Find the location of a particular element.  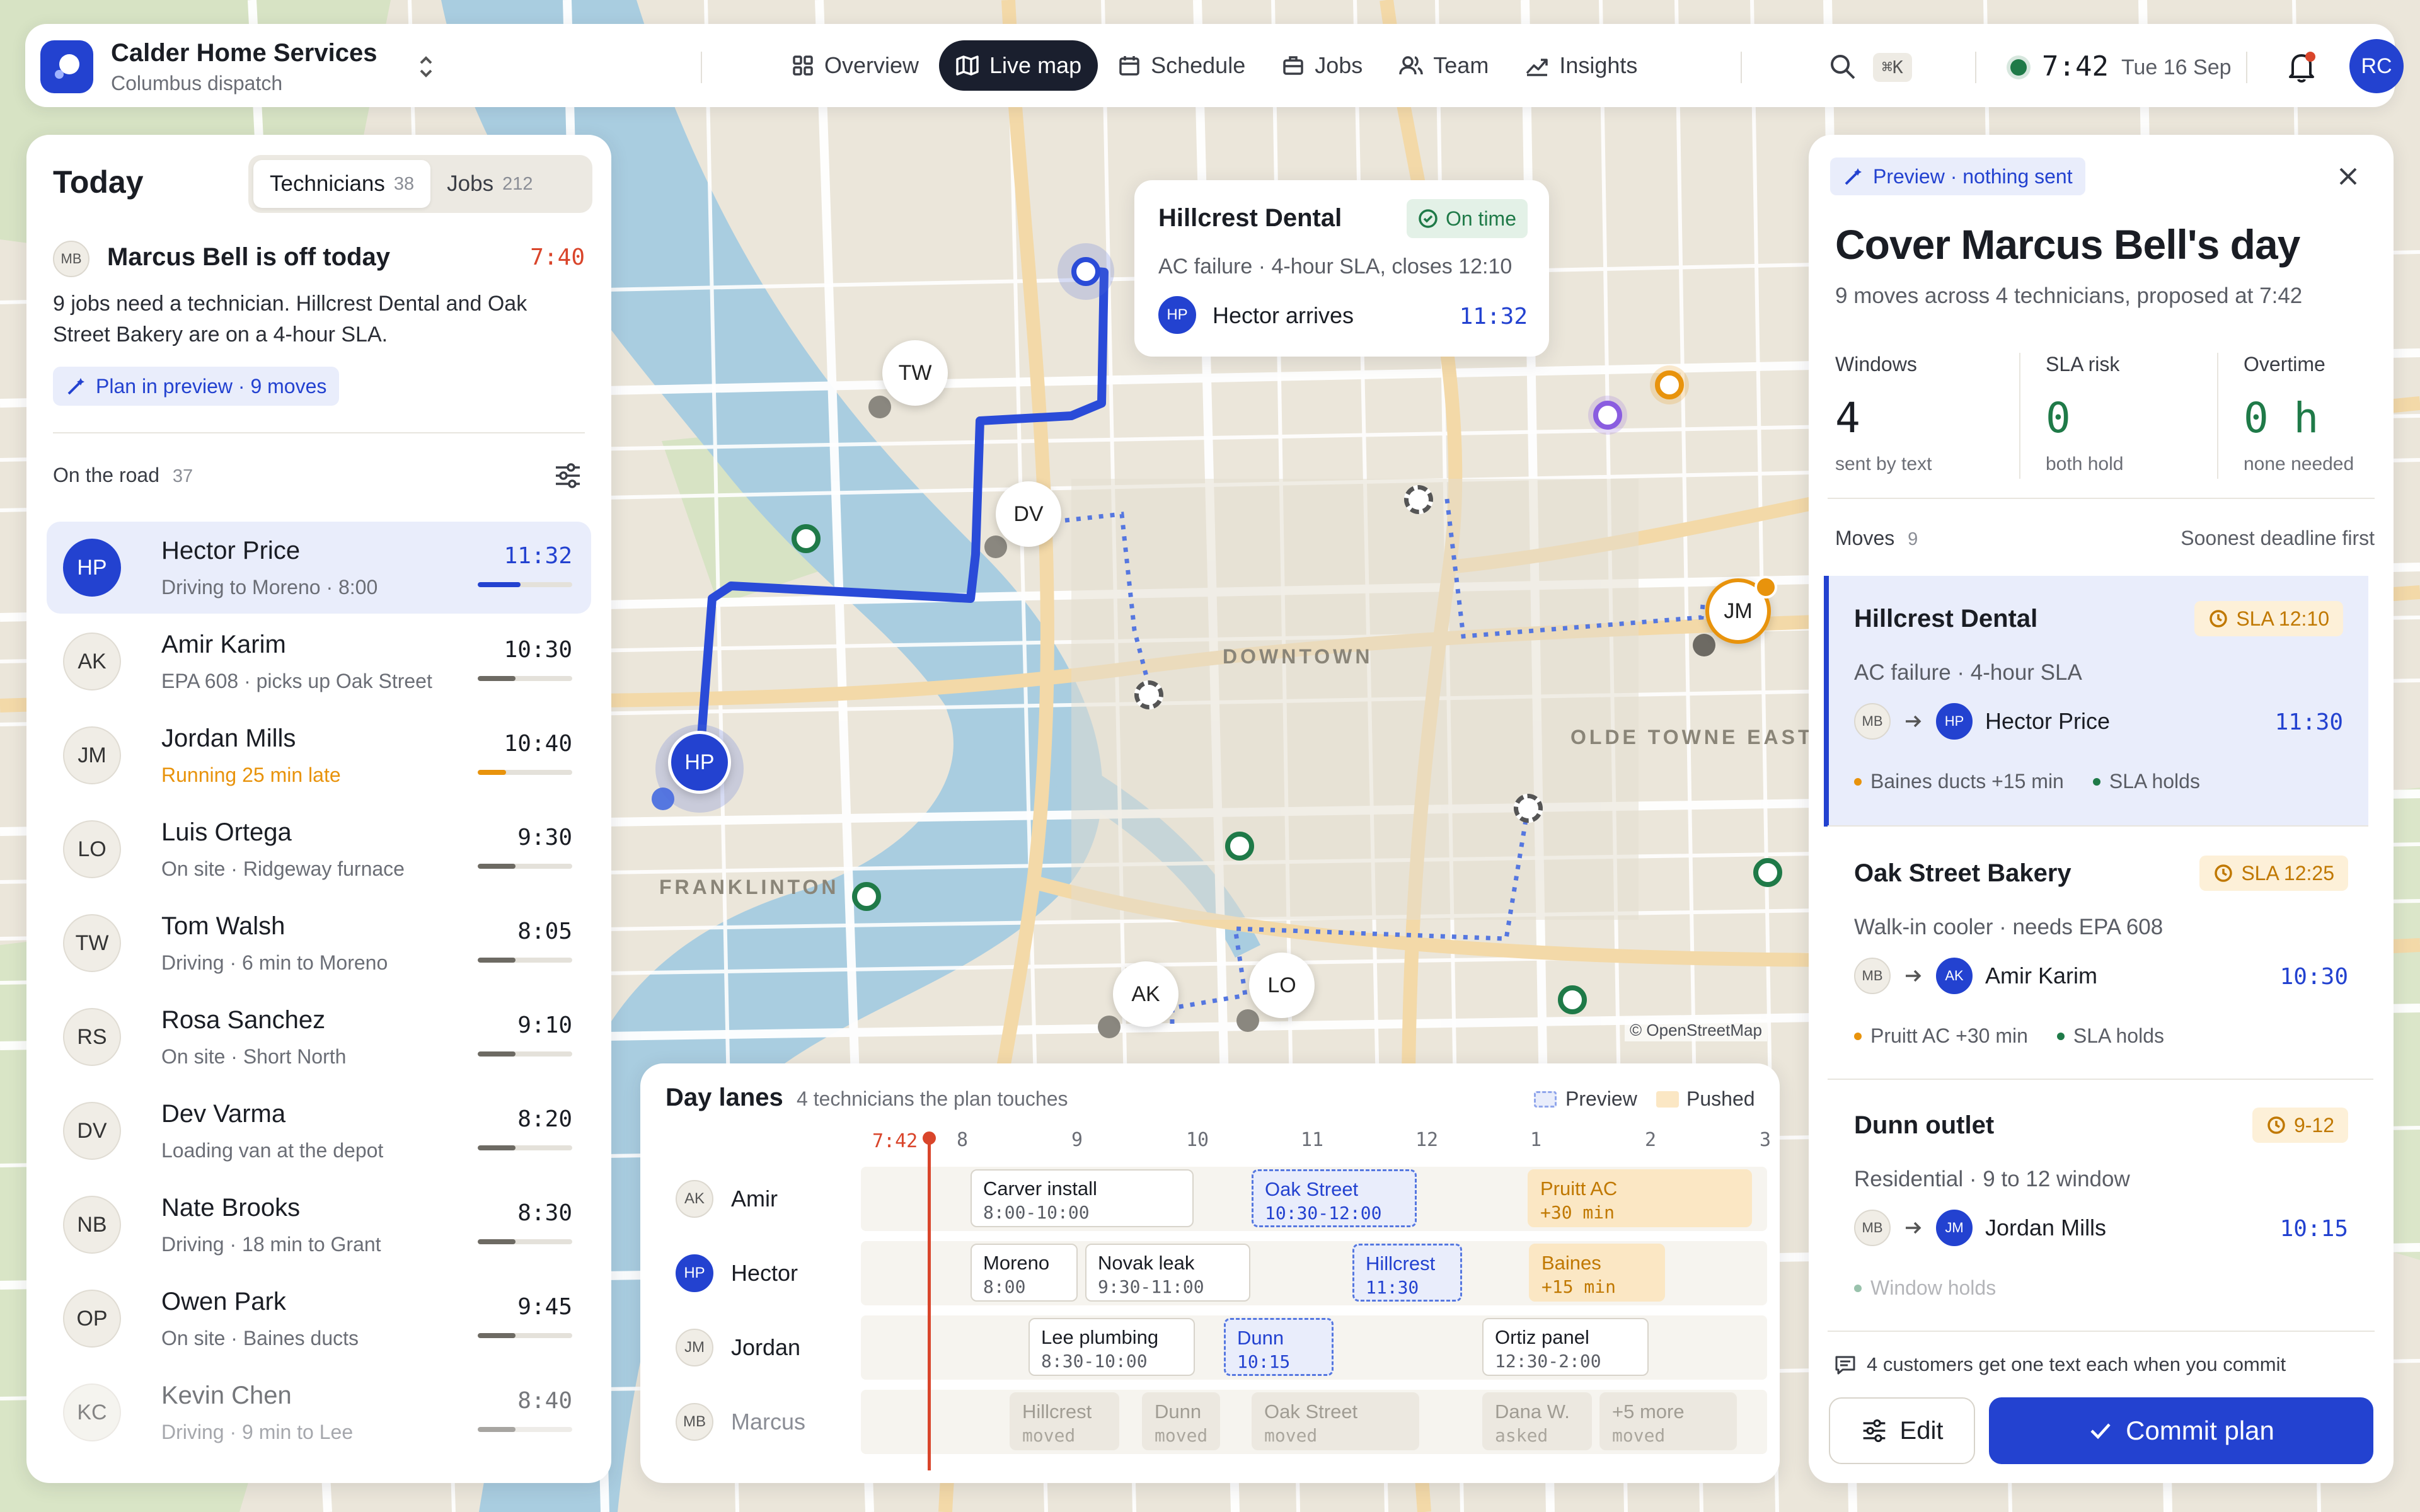

move-notes: Baines ducts +15 min SLA holds is located at coordinates (2027, 781).